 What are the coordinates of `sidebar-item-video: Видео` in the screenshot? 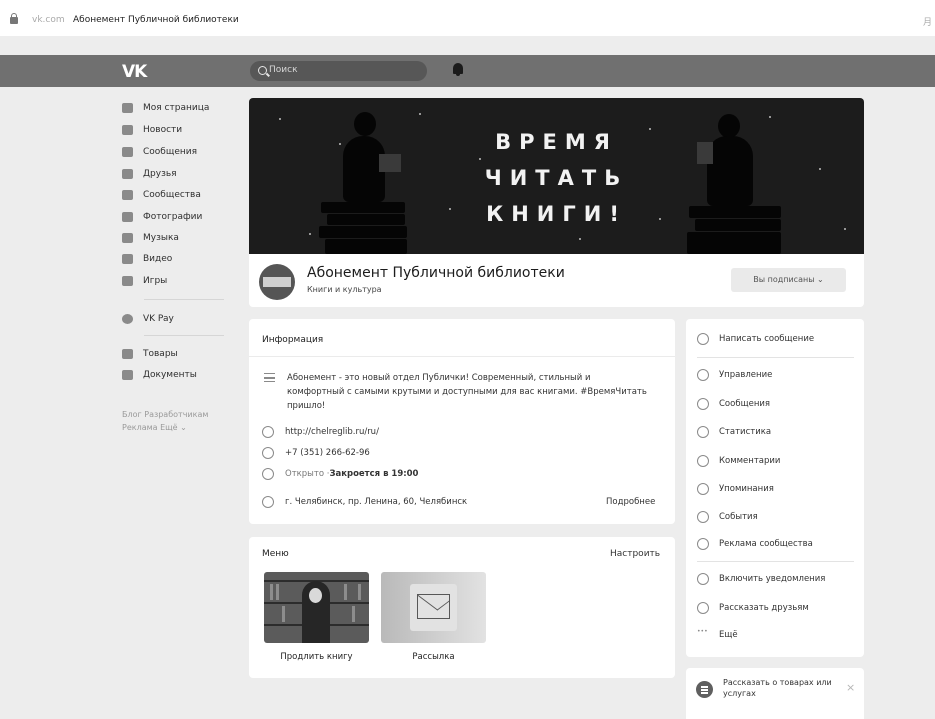 It's located at (147, 259).